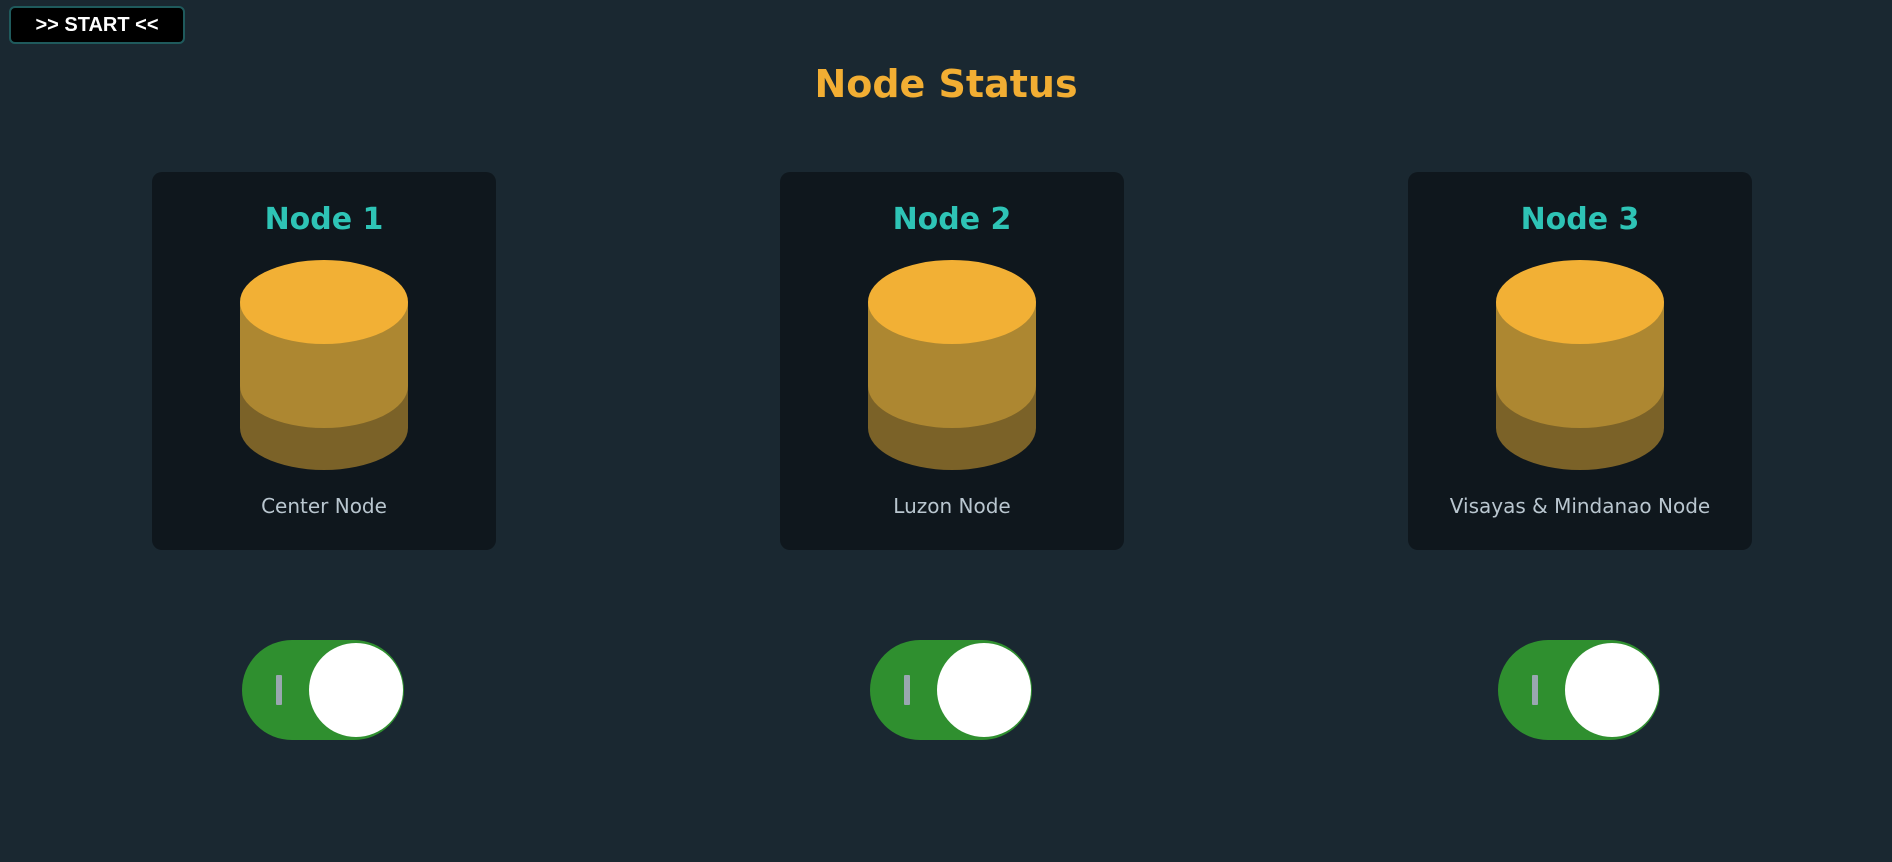 The image size is (1892, 862). What do you see at coordinates (97, 25) in the screenshot?
I see `start-button: >> START <<` at bounding box center [97, 25].